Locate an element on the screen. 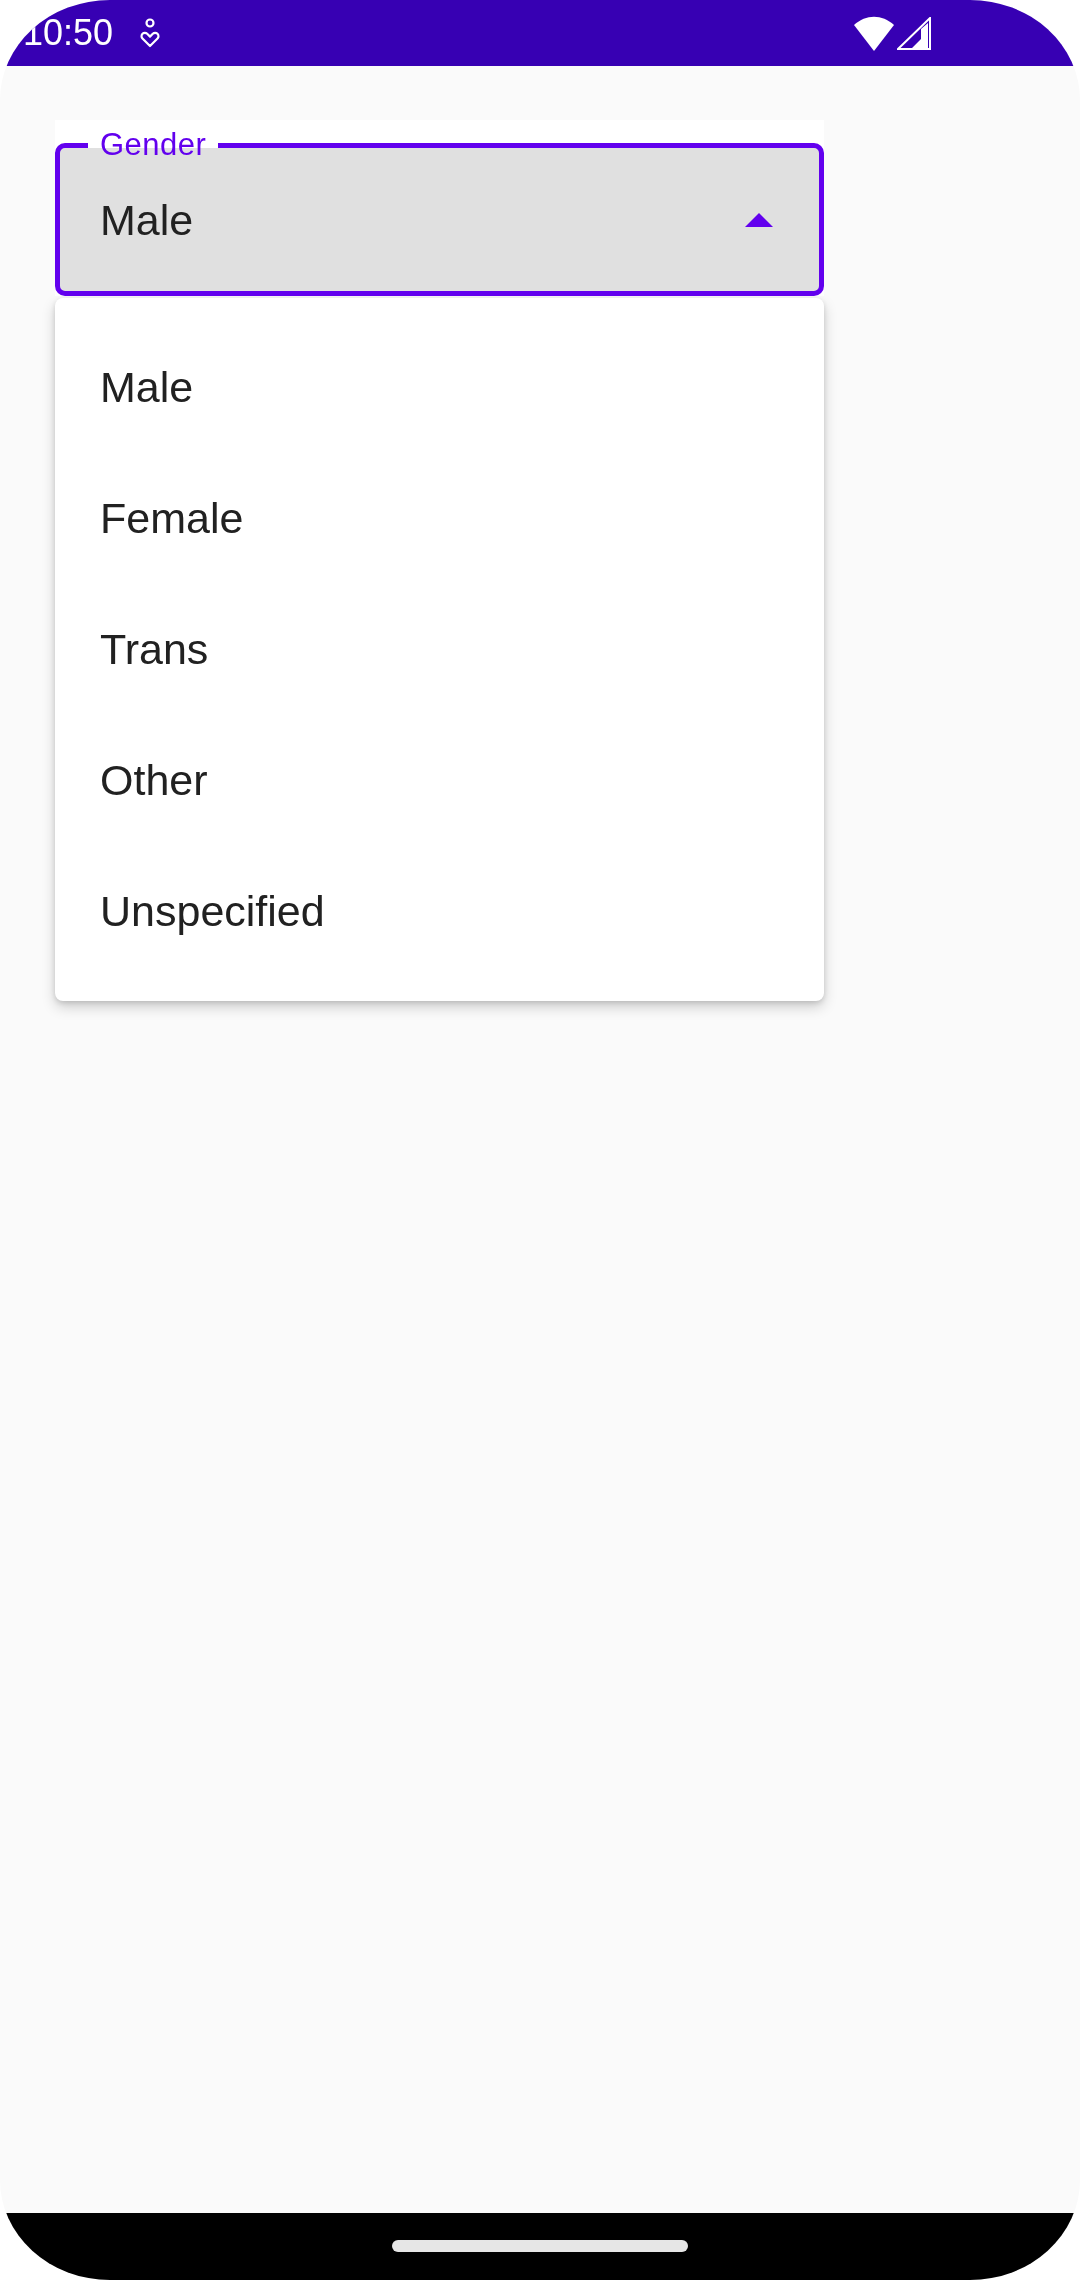 This screenshot has height=2280, width=1080. menu-item: Male is located at coordinates (439, 387).